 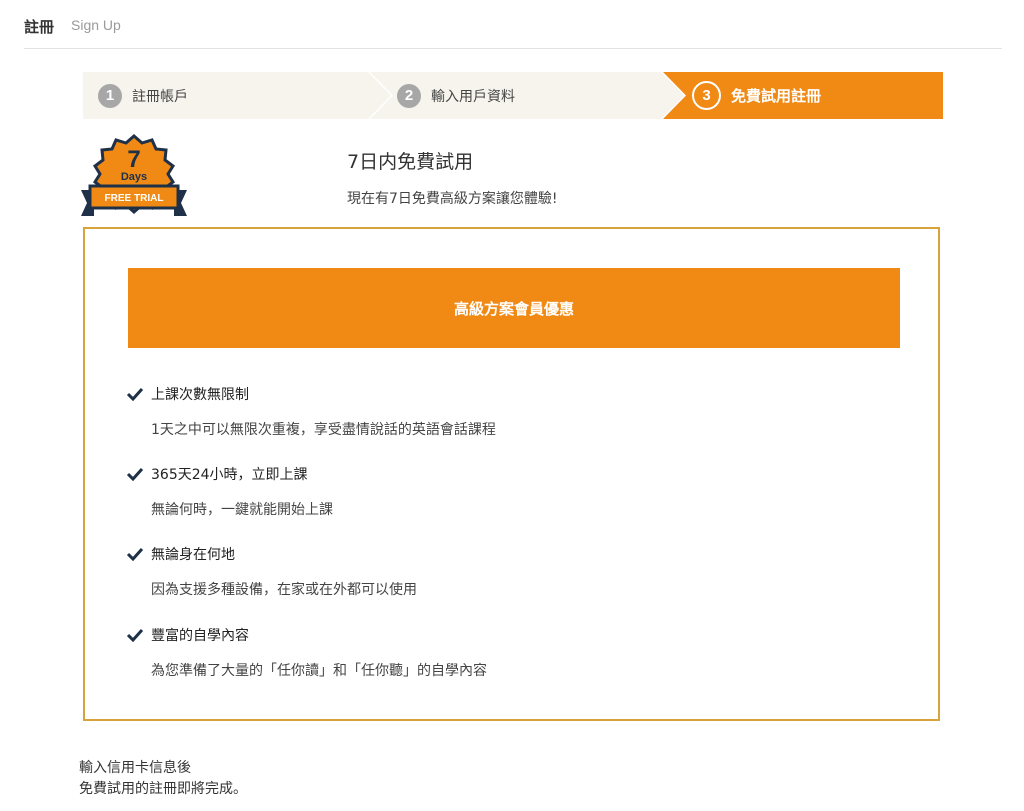 I want to click on step-1: 1 註冊帳戶, so click(x=143, y=95).